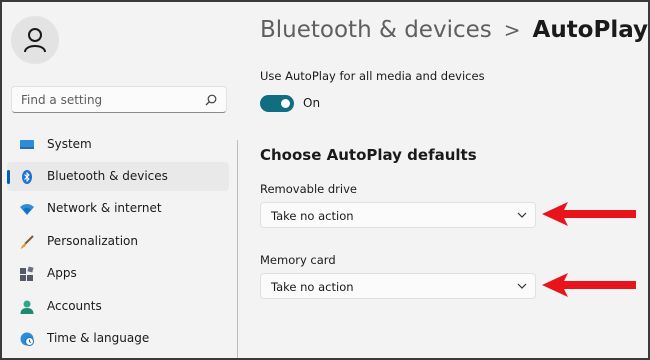  What do you see at coordinates (277, 103) in the screenshot?
I see `autoplay-toggle` at bounding box center [277, 103].